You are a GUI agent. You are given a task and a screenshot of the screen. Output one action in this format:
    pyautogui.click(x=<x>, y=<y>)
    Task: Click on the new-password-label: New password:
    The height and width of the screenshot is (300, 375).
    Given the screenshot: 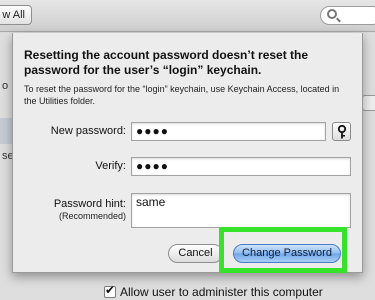 What is the action you would take?
    pyautogui.click(x=88, y=131)
    